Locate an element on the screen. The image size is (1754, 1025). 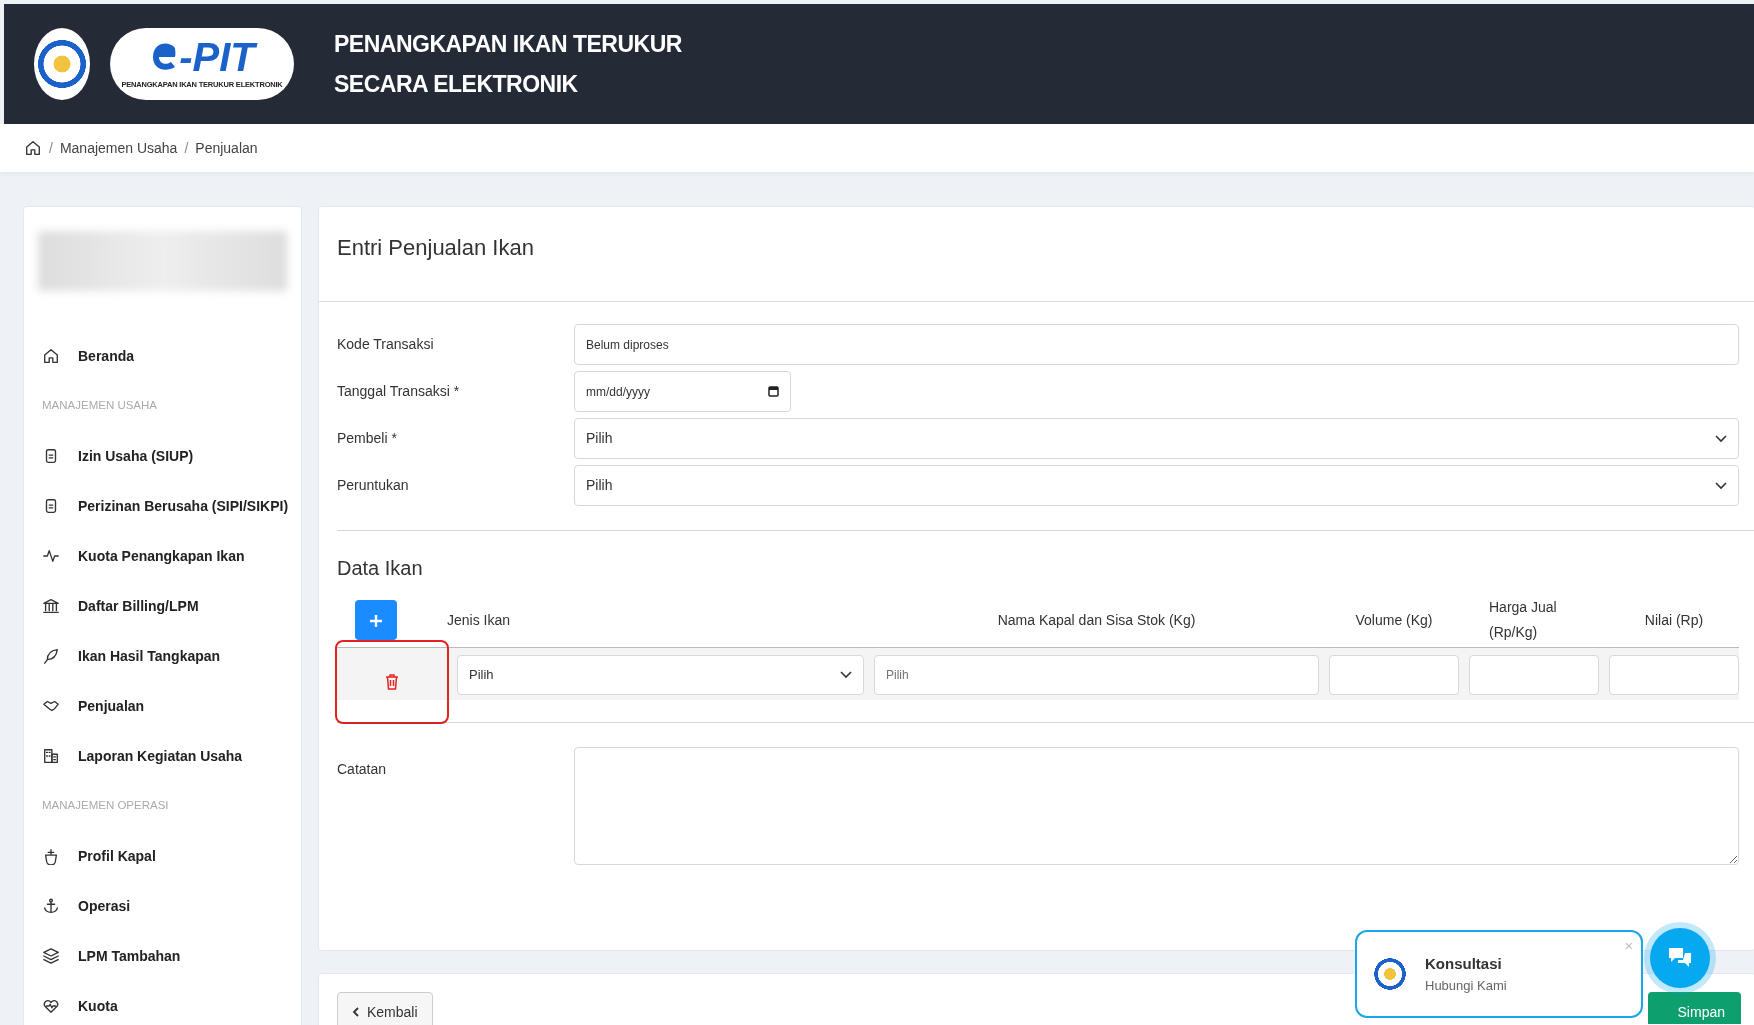
column-header: Nilai (Rp) is located at coordinates (1674, 620).